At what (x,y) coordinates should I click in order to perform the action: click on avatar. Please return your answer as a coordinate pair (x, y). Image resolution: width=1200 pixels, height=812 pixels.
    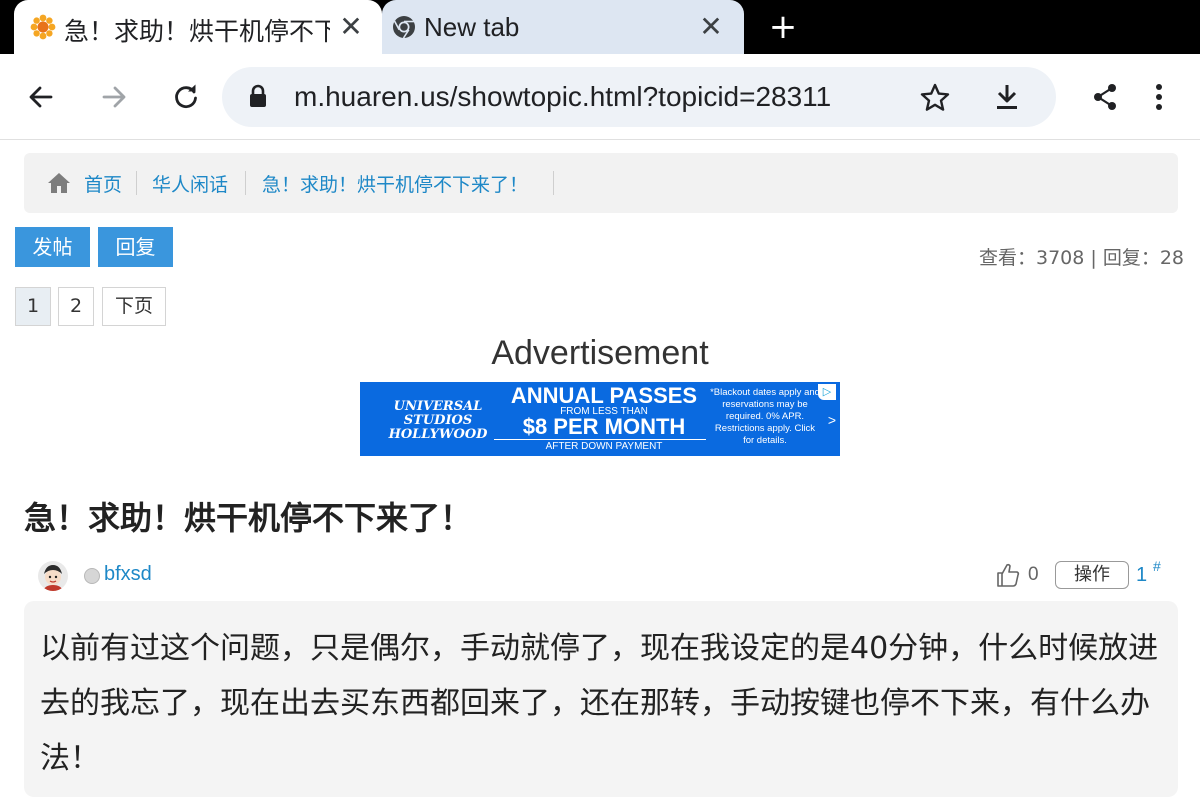
    Looking at the image, I should click on (53, 576).